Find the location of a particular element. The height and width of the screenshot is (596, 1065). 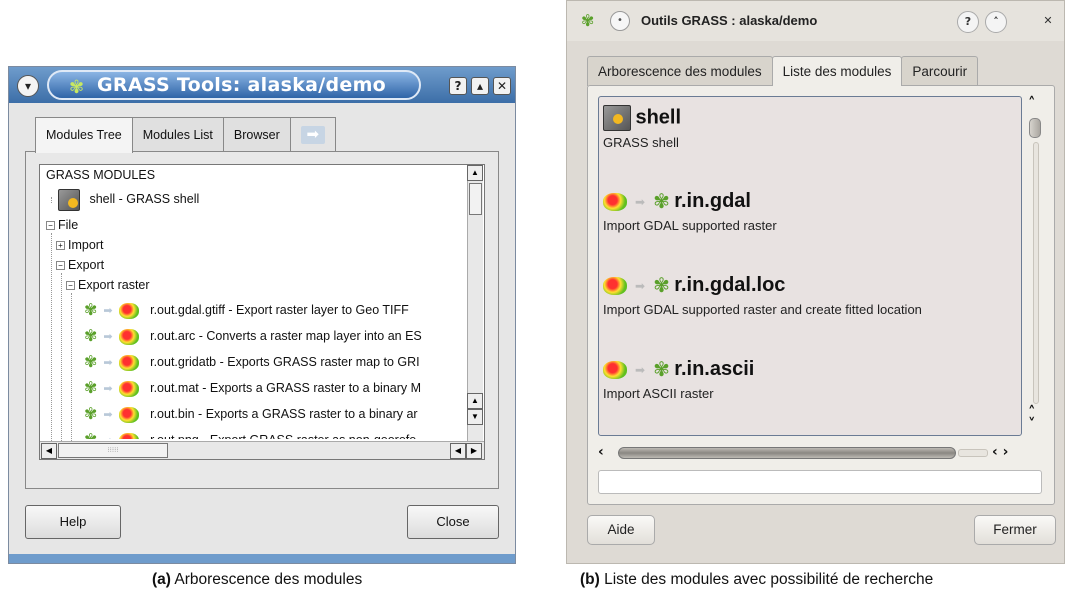

tab-modules-tree: Modules Tree is located at coordinates (84, 135).